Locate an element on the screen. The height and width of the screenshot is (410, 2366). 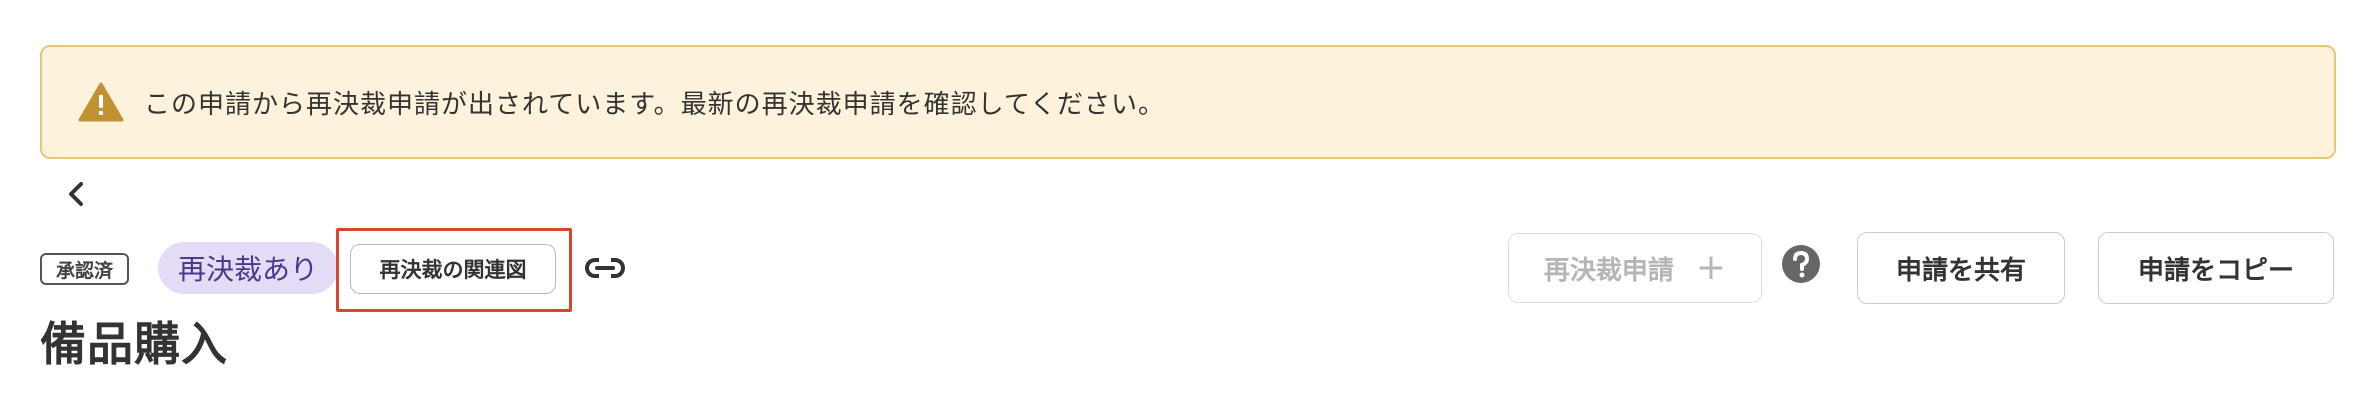
back-button is located at coordinates (76, 196).